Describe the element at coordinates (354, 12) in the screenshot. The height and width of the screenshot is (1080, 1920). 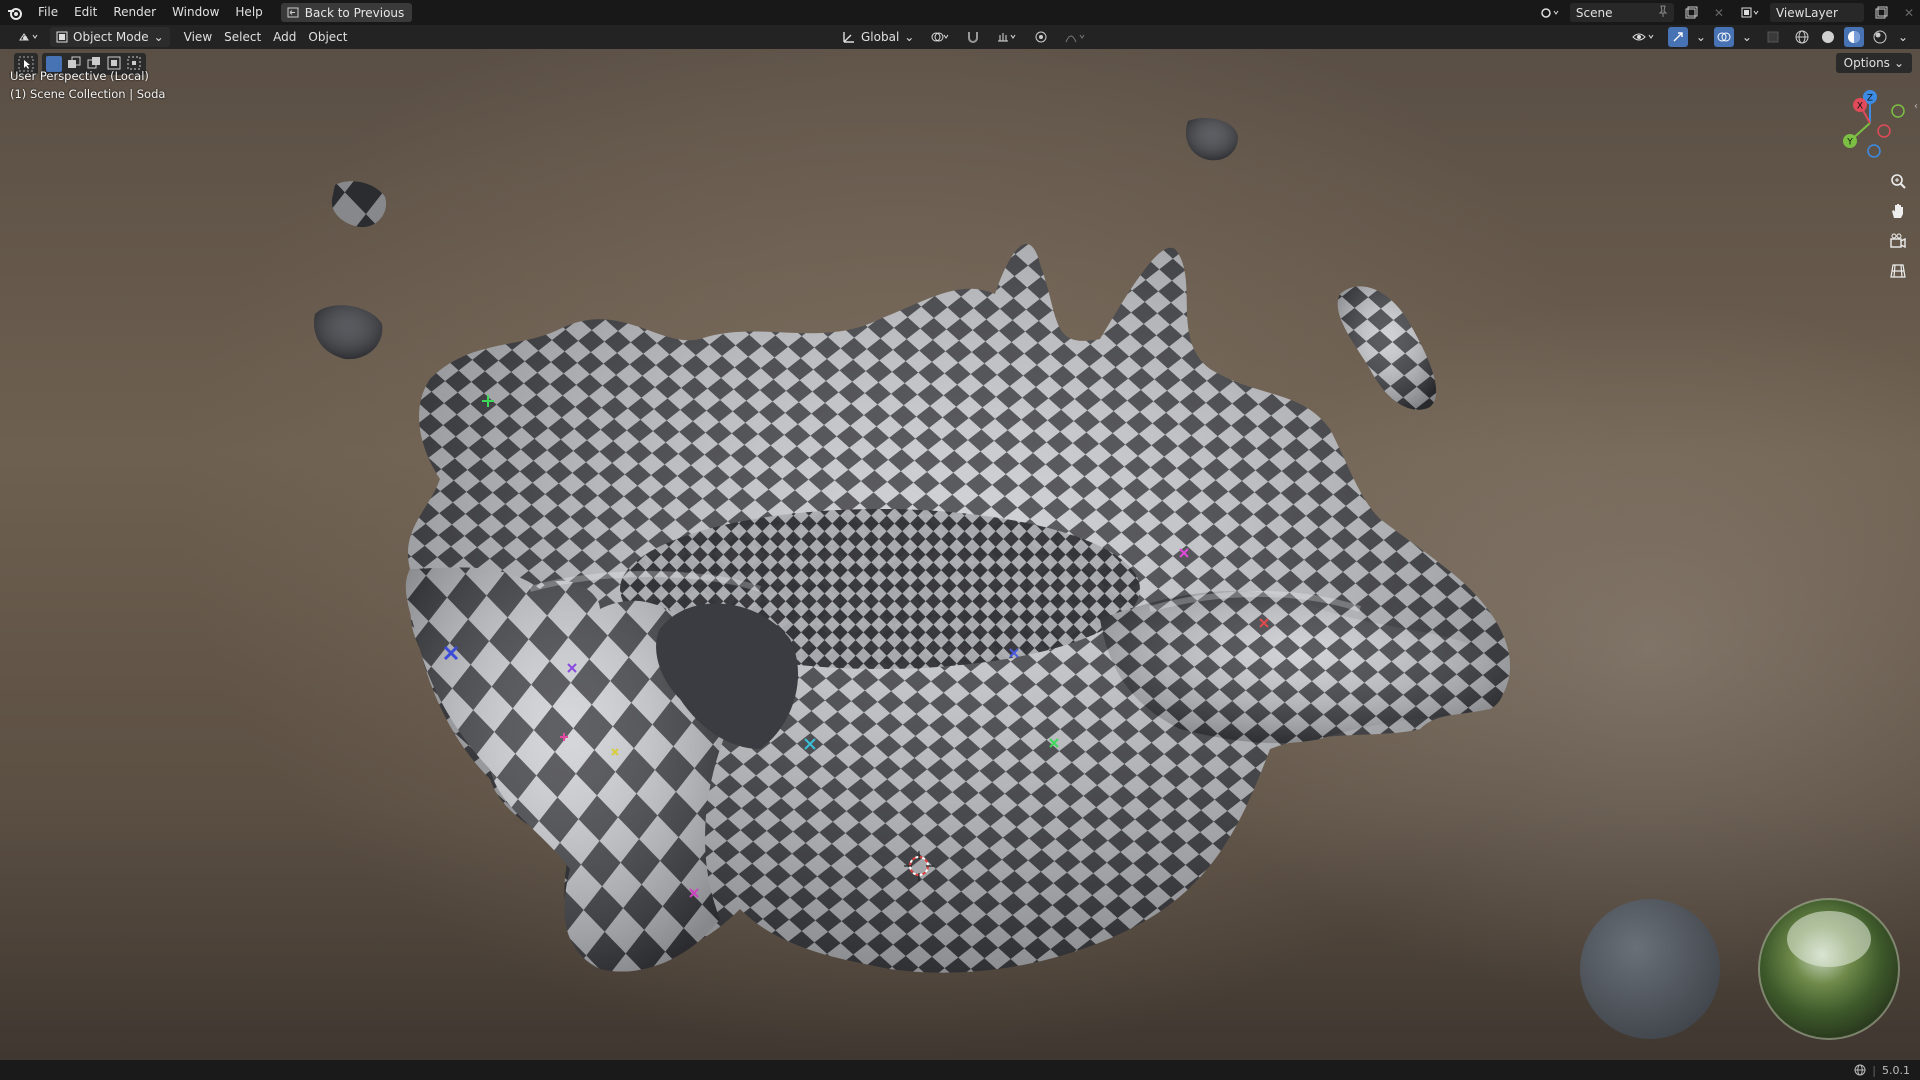
I see `back-to-previous-label: Back to Previous` at that location.